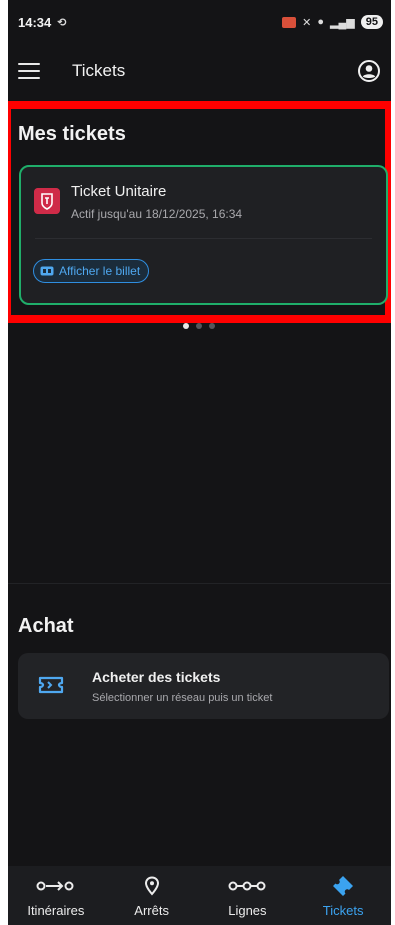 The width and height of the screenshot is (395, 925). Describe the element at coordinates (151, 910) in the screenshot. I see `nav-label-arrets: Arrêts` at that location.